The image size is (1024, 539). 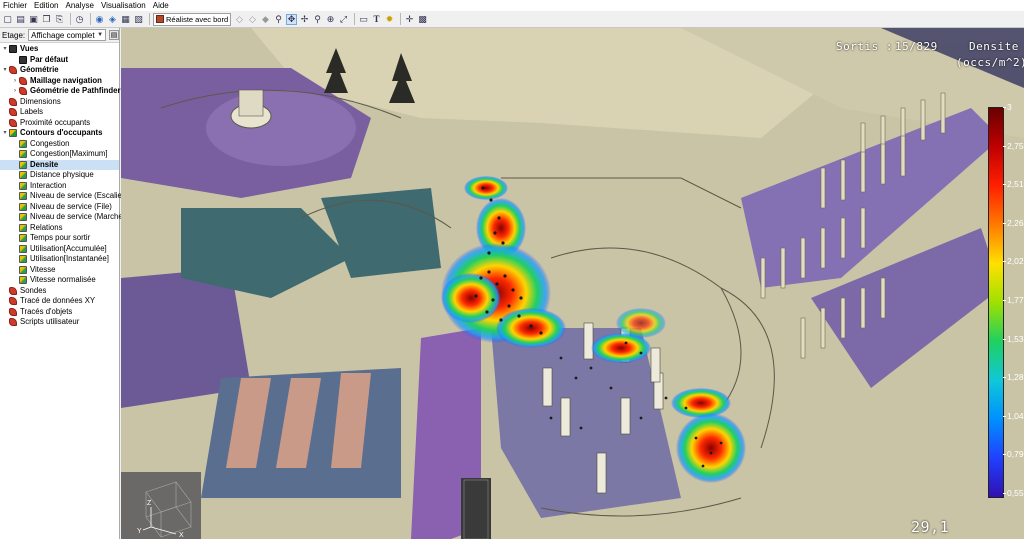 I want to click on tree-item: Congestion[Maximum], so click(x=59, y=154).